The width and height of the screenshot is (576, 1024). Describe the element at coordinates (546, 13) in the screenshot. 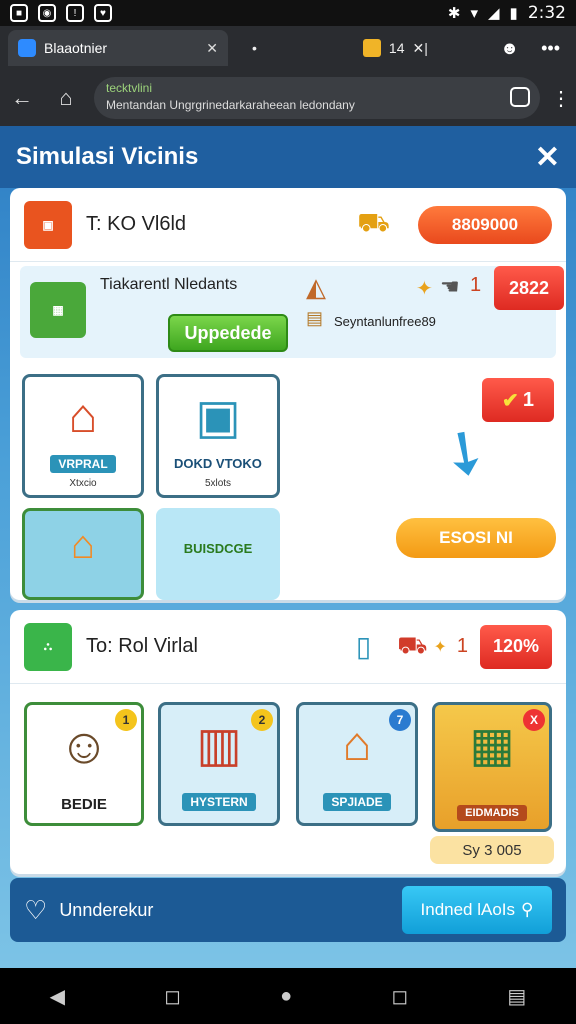

I see `clock: 2:32` at that location.